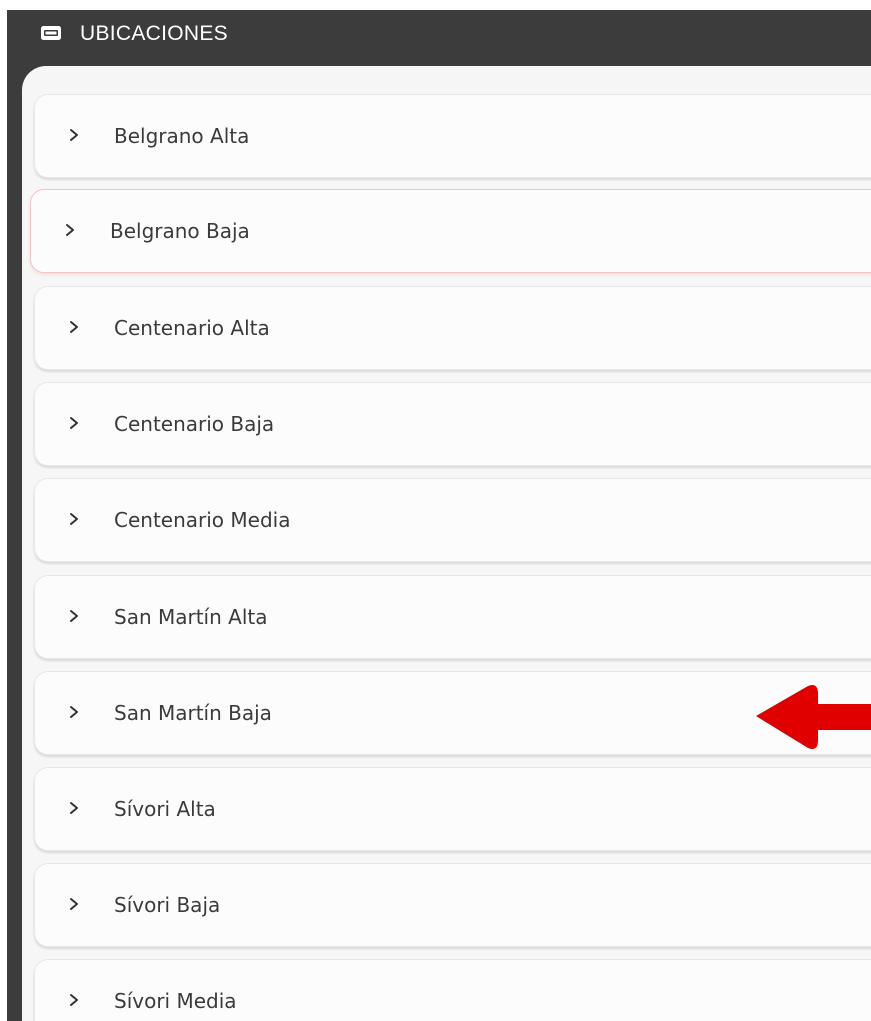 The height and width of the screenshot is (1021, 871). What do you see at coordinates (165, 809) in the screenshot?
I see `location-label: Sívori Alta` at bounding box center [165, 809].